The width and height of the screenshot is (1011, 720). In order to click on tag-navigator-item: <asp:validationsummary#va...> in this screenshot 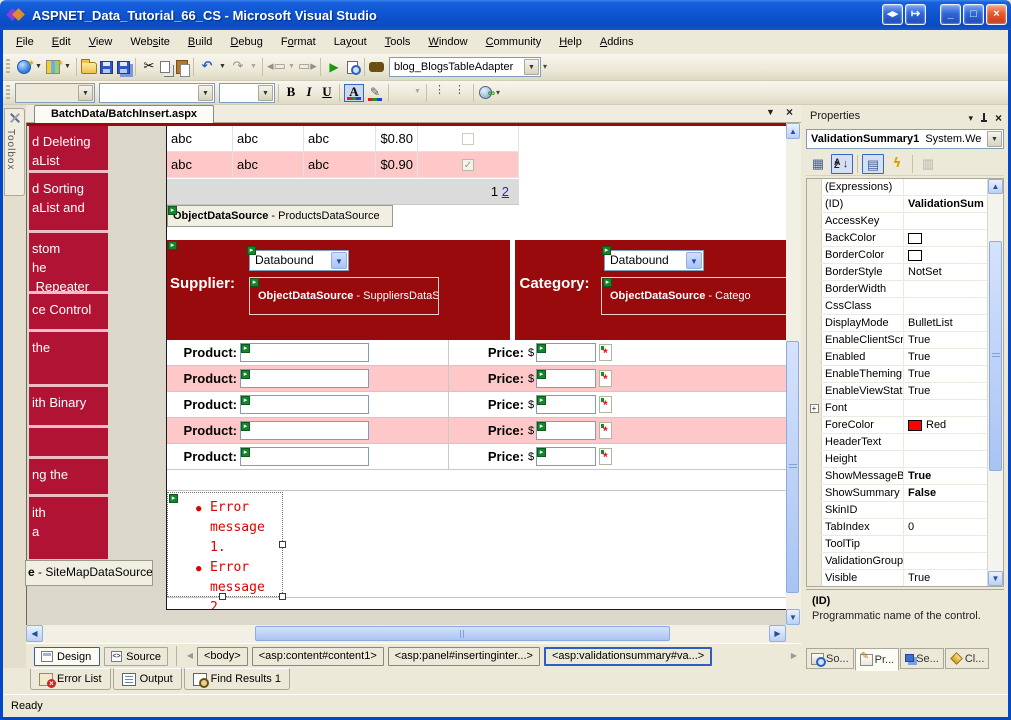, I will do `click(628, 656)`.